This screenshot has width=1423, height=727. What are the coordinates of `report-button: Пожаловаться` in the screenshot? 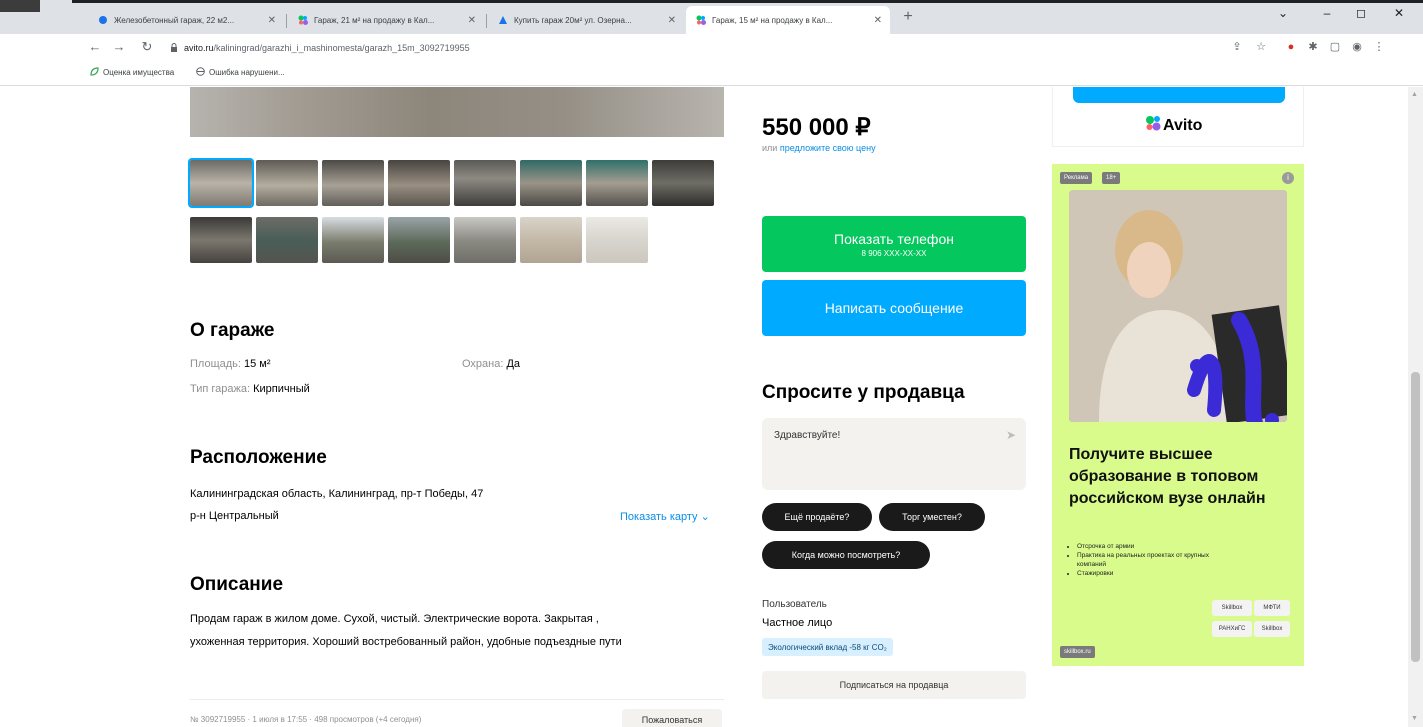 It's located at (672, 718).